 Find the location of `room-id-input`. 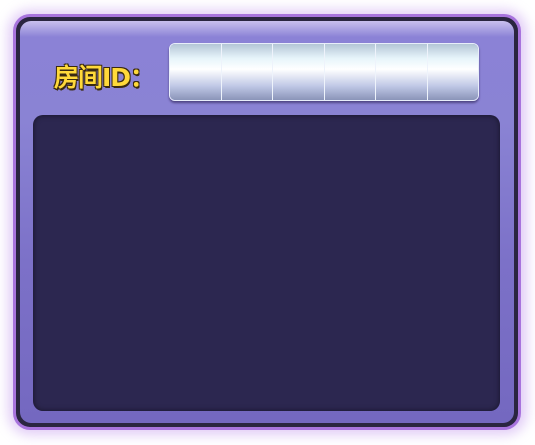

room-id-input is located at coordinates (324, 72).